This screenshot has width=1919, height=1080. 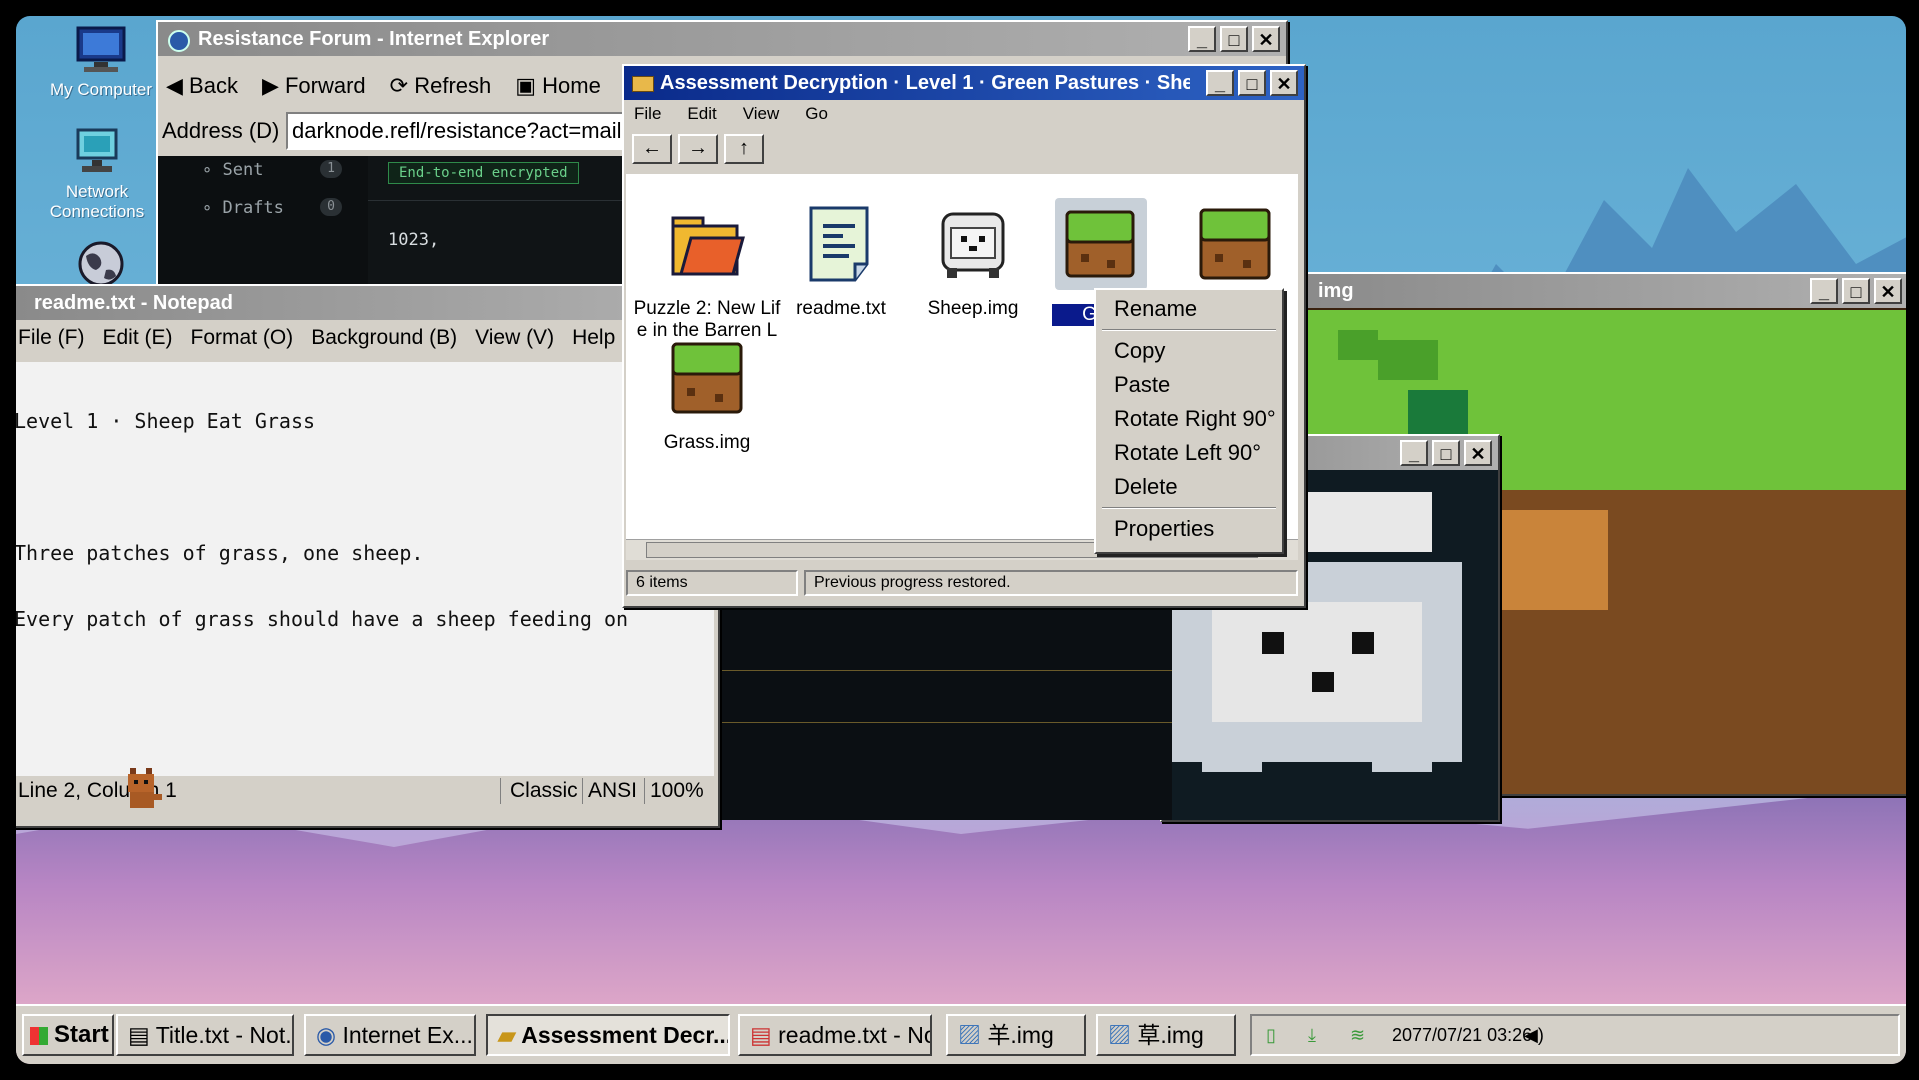 I want to click on file-item-grass-img: Grass.img, so click(x=707, y=396).